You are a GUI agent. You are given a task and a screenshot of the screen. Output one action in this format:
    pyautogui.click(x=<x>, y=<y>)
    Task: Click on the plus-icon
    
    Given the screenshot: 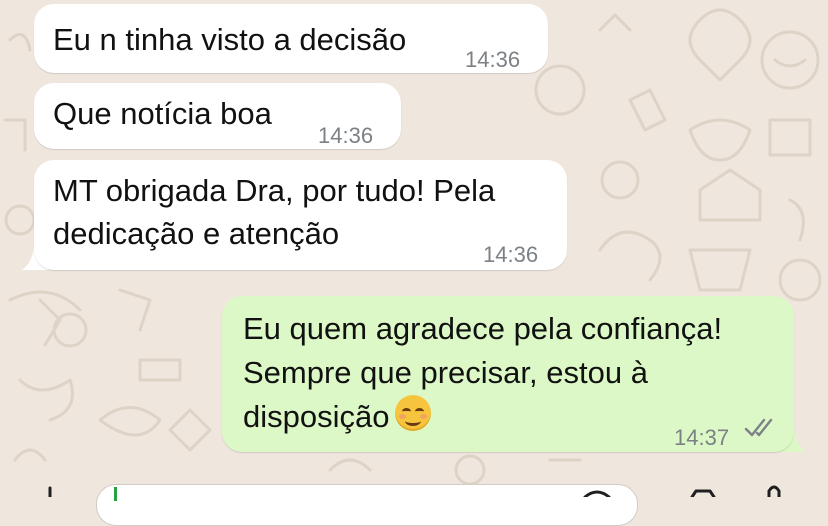 What is the action you would take?
    pyautogui.click(x=50, y=491)
    